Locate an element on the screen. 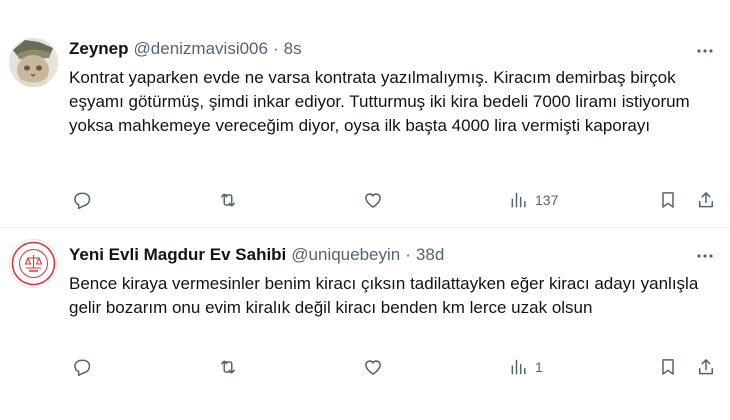 The width and height of the screenshot is (730, 420). avatar-logo is located at coordinates (33, 263).